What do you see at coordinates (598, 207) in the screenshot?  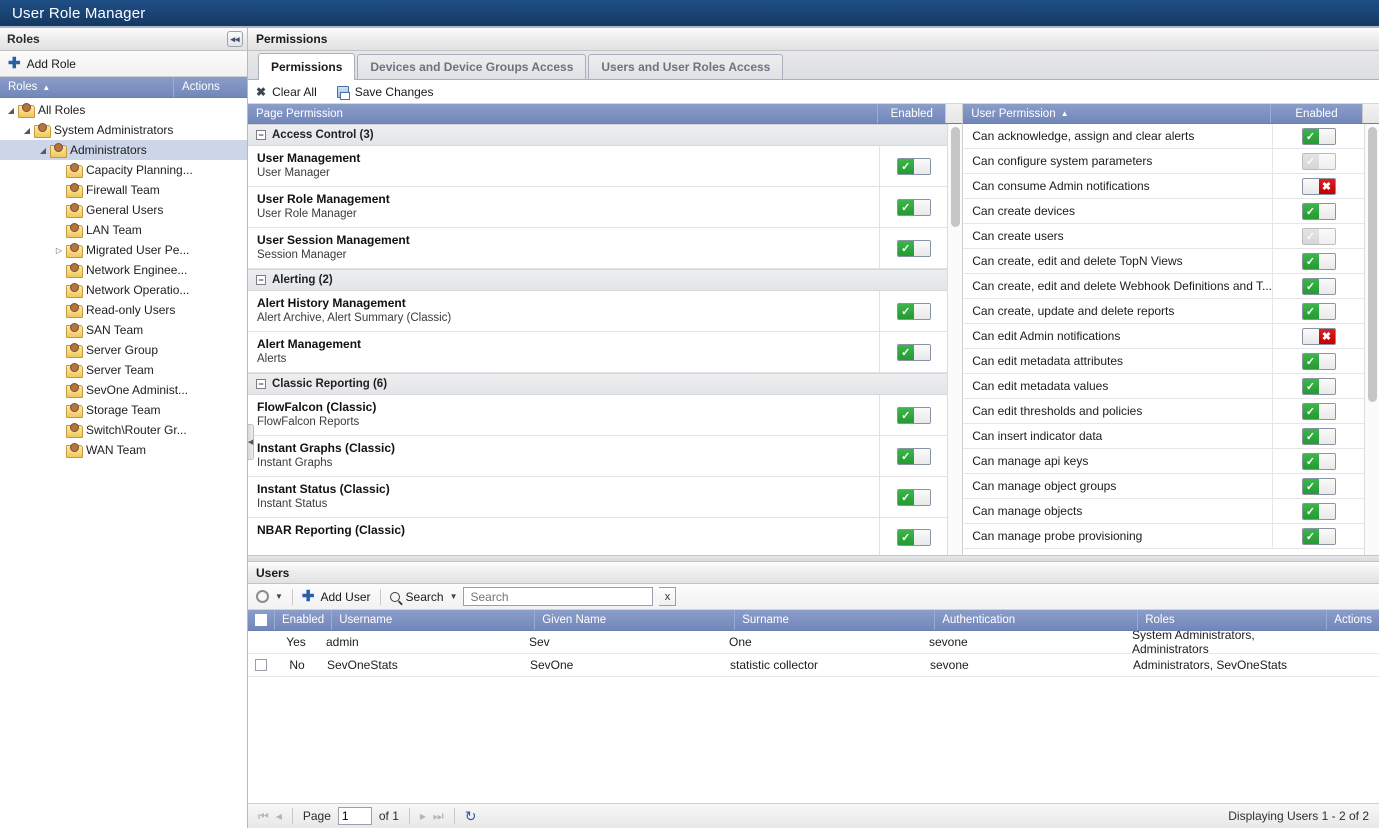 I see `page-permission-row: User Role Management User Role Manager ✓` at bounding box center [598, 207].